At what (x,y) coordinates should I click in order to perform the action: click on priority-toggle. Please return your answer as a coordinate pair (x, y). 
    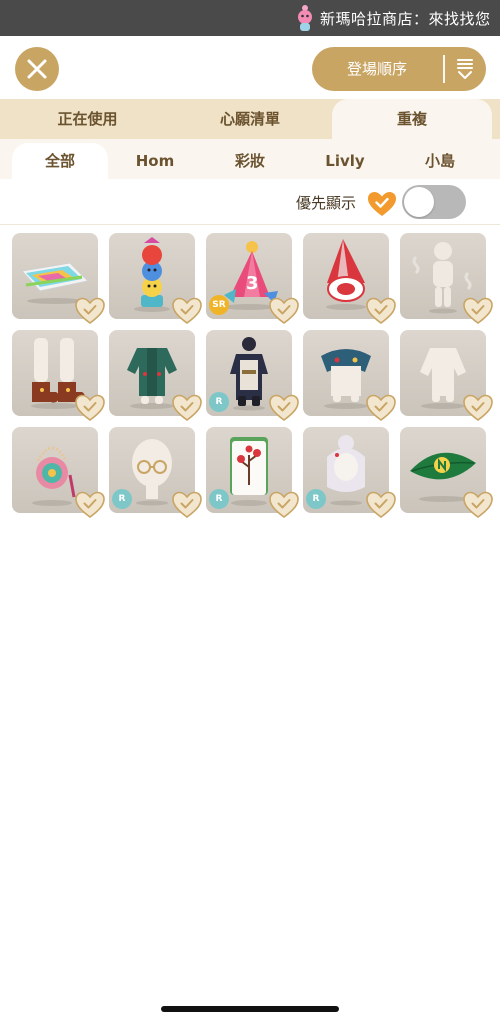
    Looking at the image, I should click on (434, 202).